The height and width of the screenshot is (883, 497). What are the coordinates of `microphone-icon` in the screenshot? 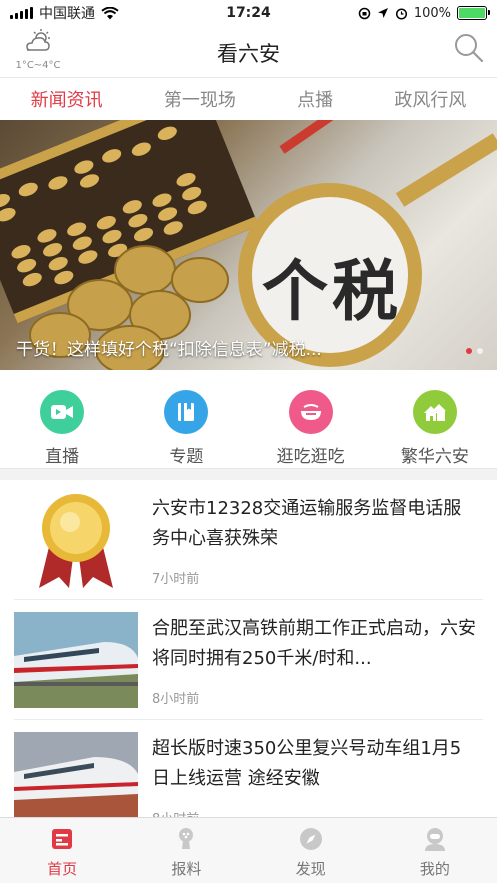 It's located at (186, 838).